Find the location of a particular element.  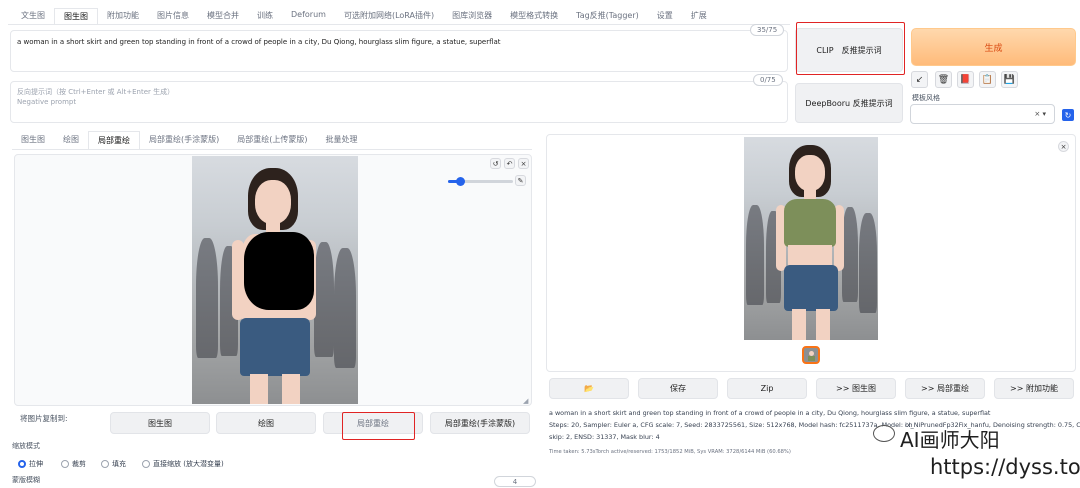

subtab-sketch: 绘图 is located at coordinates (71, 140).